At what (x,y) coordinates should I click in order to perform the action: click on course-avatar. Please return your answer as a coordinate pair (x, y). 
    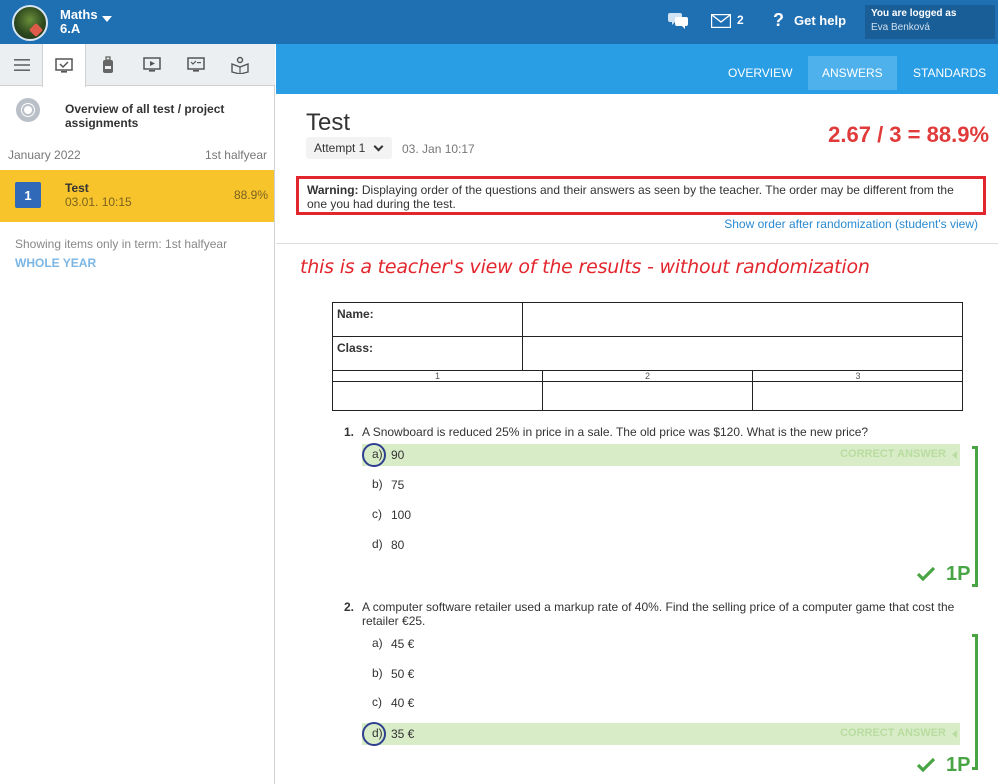
    Looking at the image, I should click on (30, 23).